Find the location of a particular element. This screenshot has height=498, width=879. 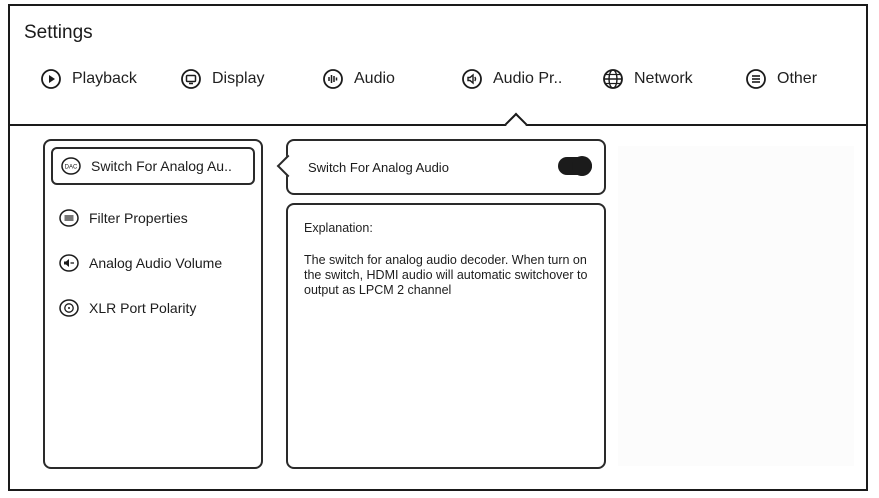

analog-audio-toggle is located at coordinates (575, 166).